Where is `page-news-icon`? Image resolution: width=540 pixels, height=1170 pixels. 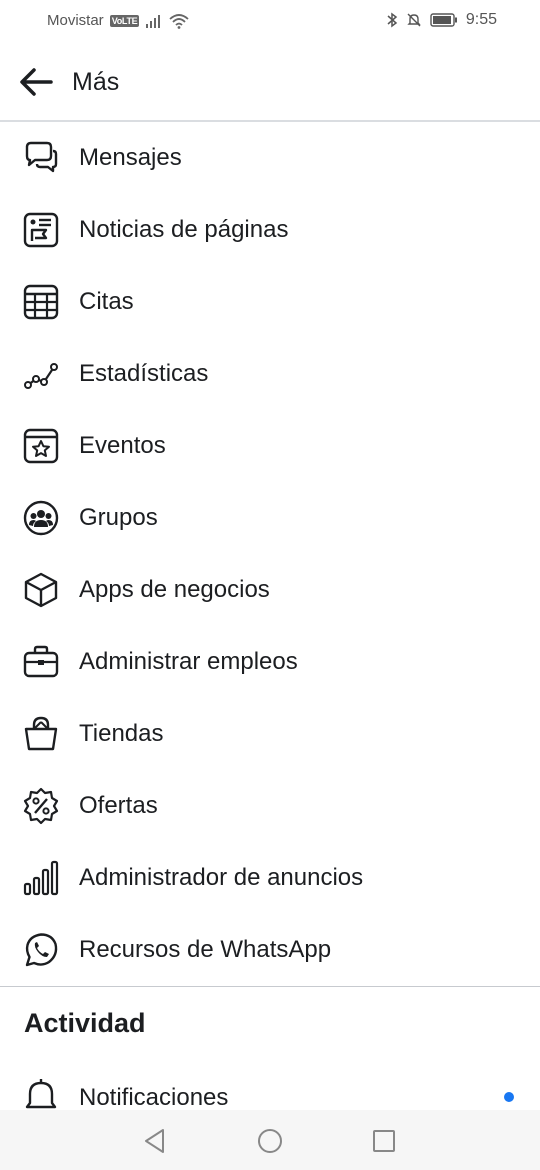
page-news-icon is located at coordinates (41, 230).